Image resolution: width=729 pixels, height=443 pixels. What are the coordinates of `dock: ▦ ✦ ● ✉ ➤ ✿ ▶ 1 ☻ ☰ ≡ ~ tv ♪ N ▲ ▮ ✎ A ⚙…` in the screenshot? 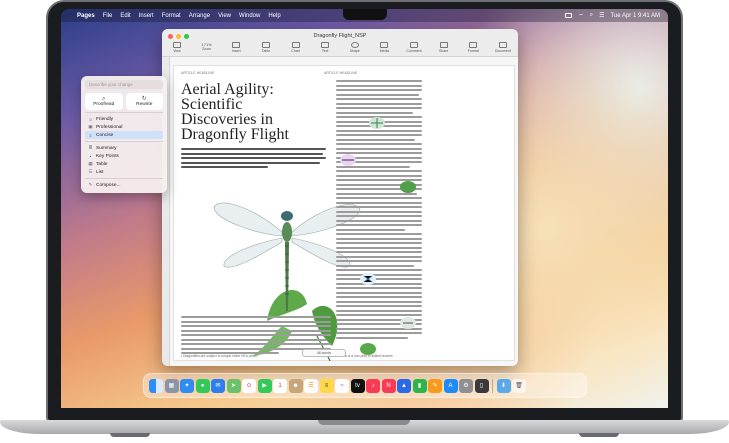 It's located at (365, 385).